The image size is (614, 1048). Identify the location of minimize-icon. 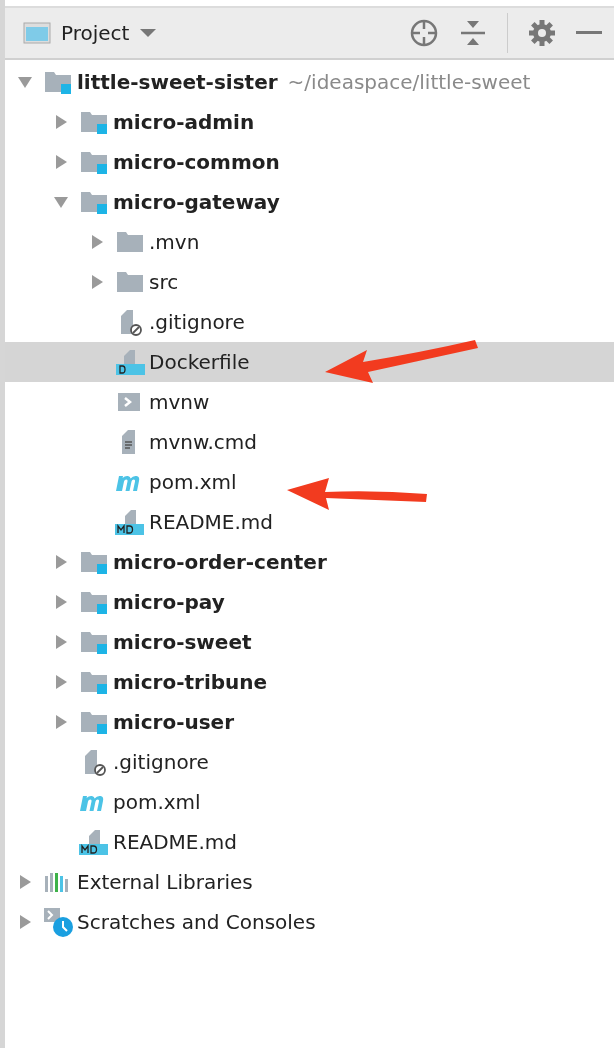
(589, 33).